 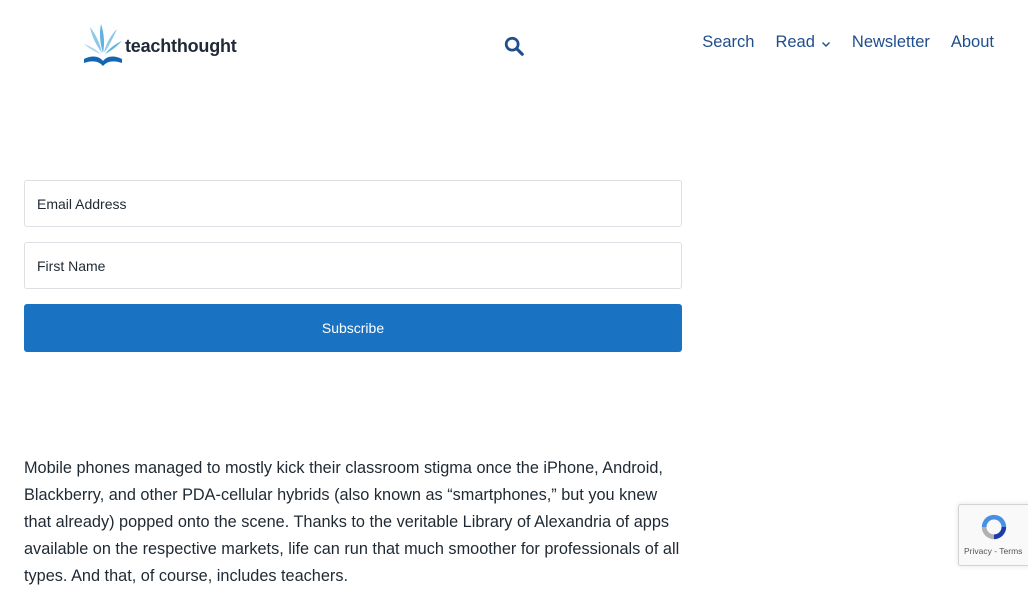 I want to click on recaptcha-links: Privacy - Terms, so click(x=993, y=551).